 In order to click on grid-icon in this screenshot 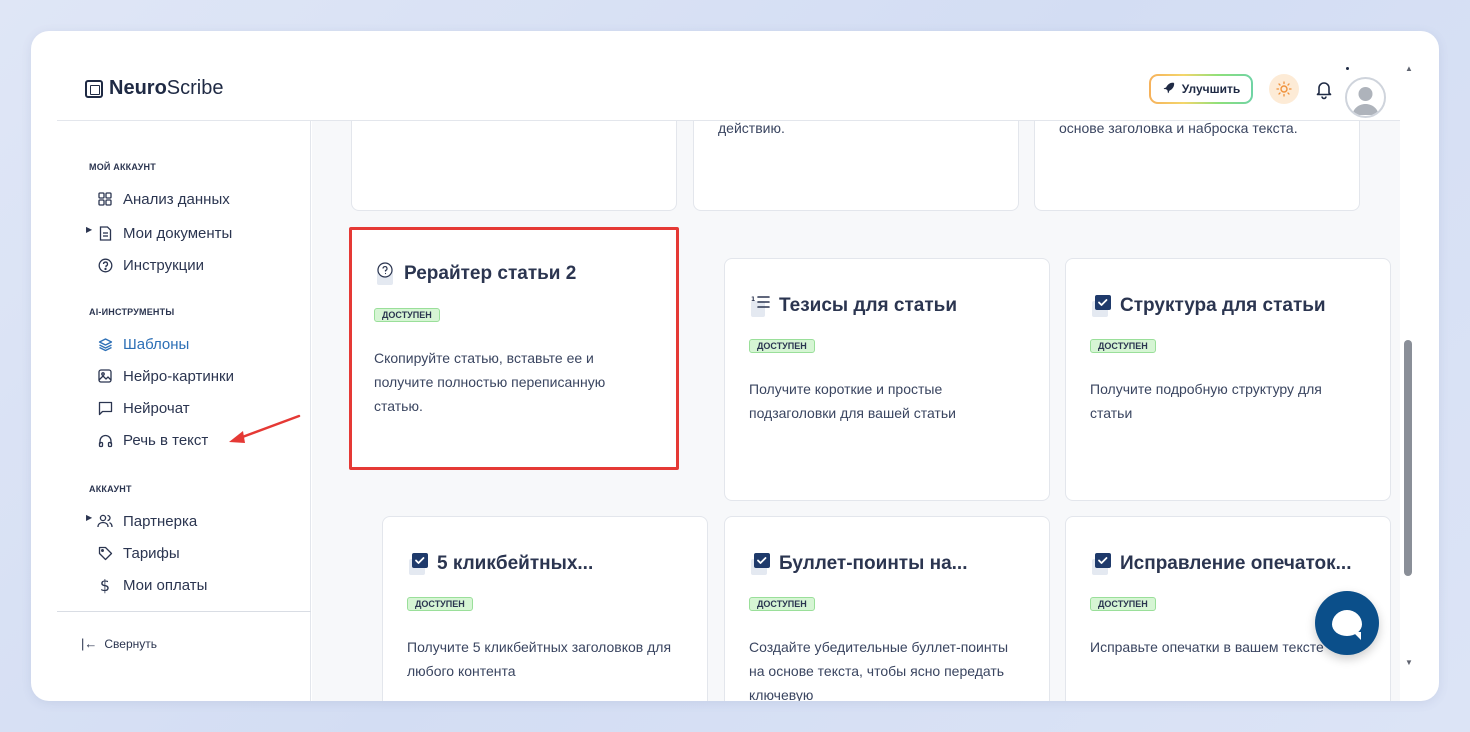, I will do `click(105, 199)`.